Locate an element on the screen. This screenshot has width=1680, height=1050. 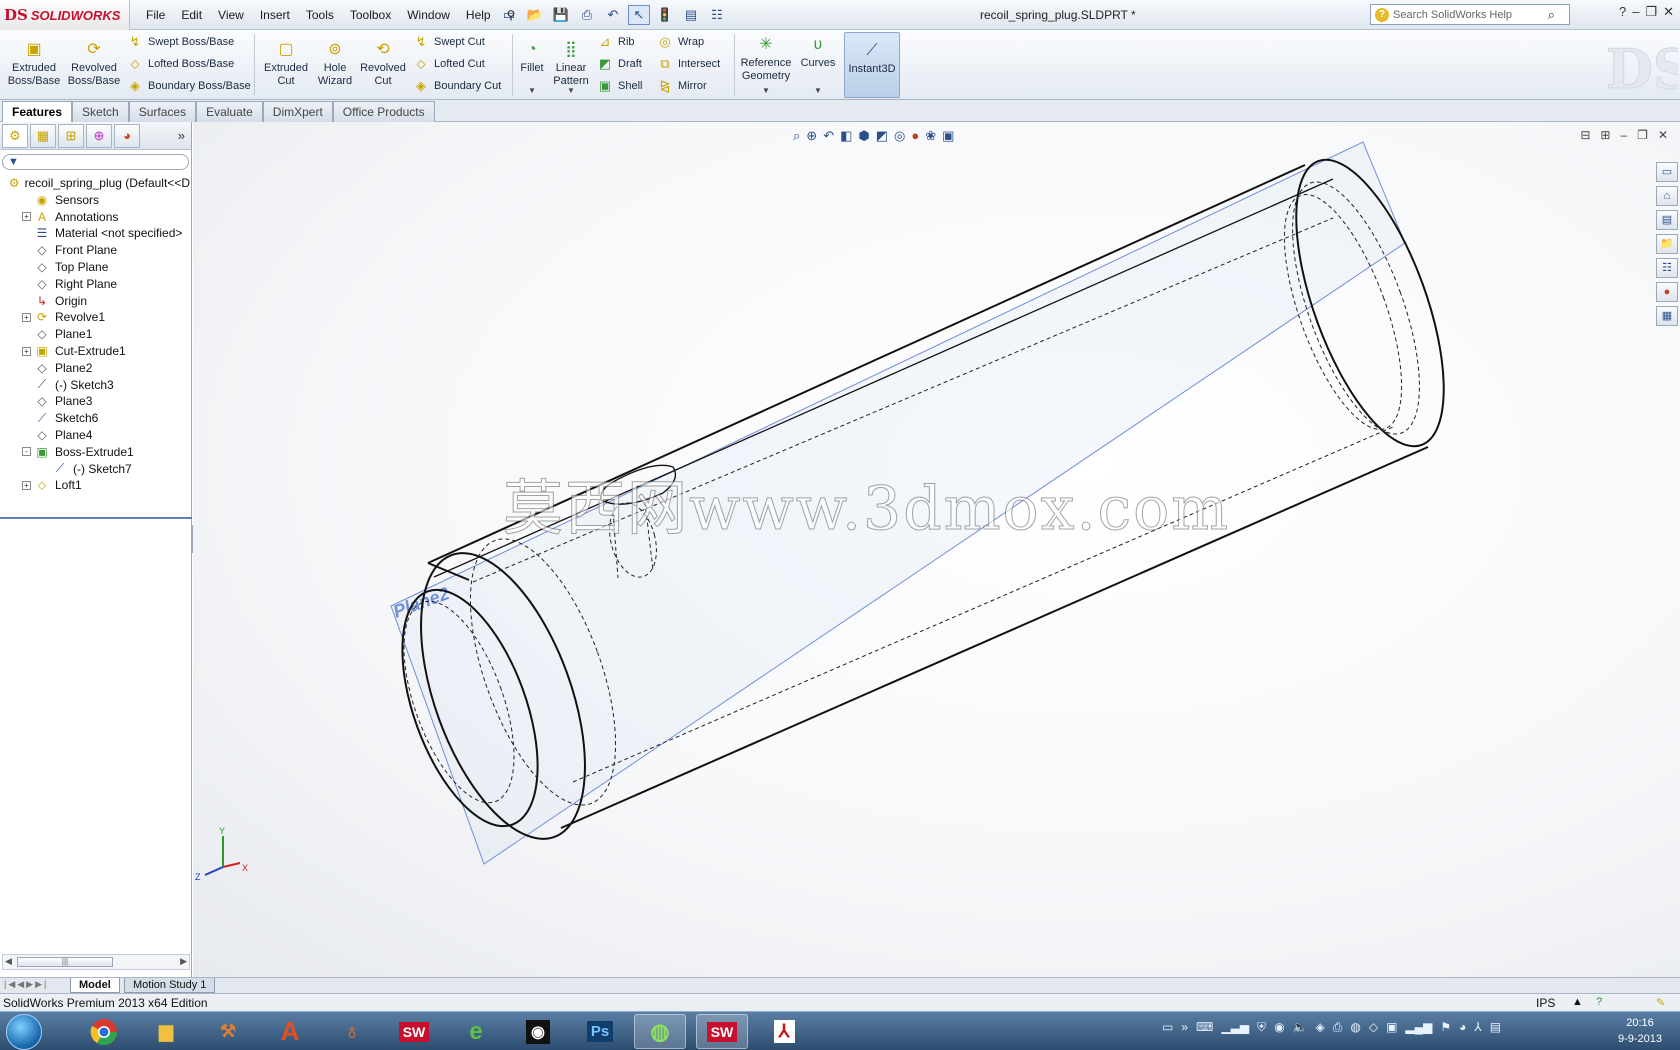
draft-button: ◩ Draft is located at coordinates (619, 64).